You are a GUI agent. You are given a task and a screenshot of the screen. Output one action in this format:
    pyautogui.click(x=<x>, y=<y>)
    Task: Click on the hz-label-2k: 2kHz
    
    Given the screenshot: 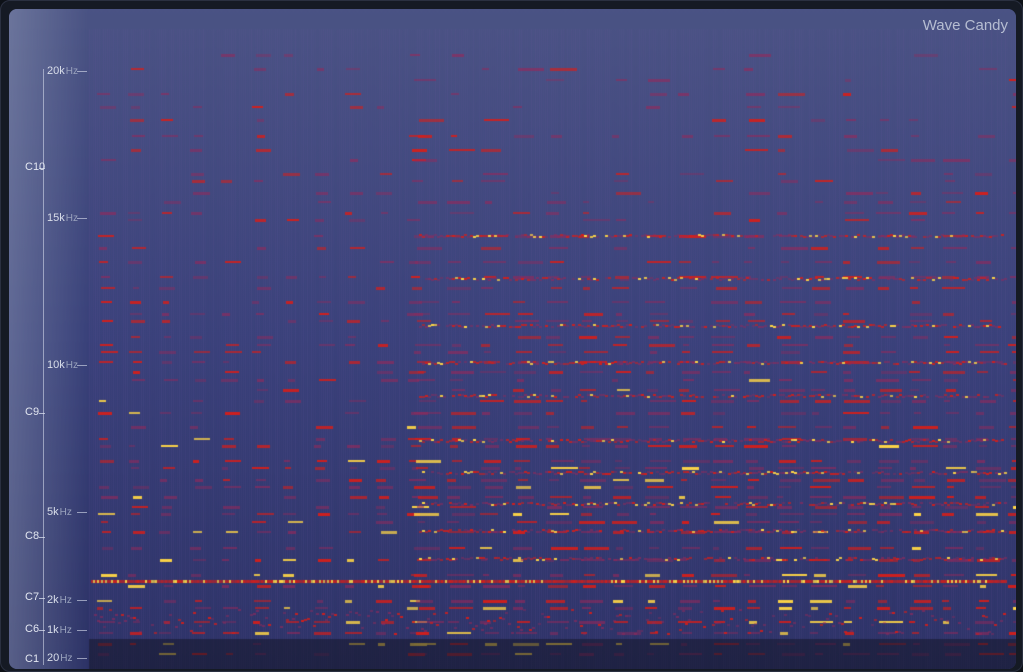 What is the action you would take?
    pyautogui.click(x=59, y=600)
    